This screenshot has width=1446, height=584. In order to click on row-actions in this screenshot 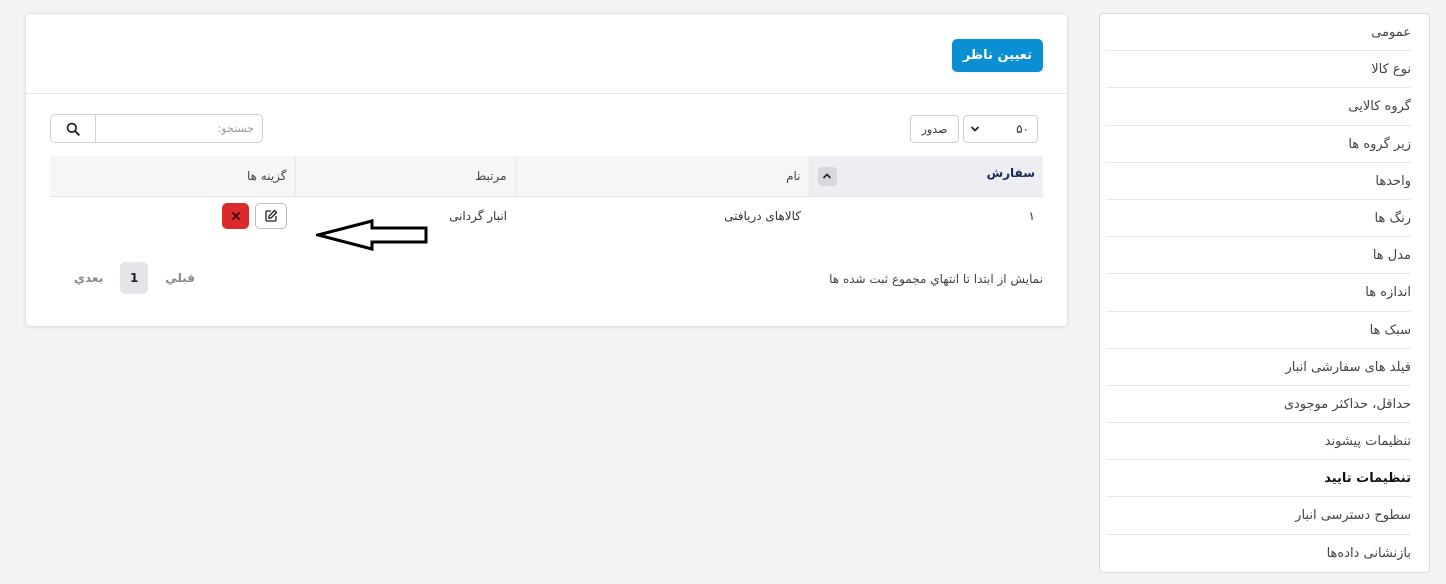, I will do `click(172, 216)`.